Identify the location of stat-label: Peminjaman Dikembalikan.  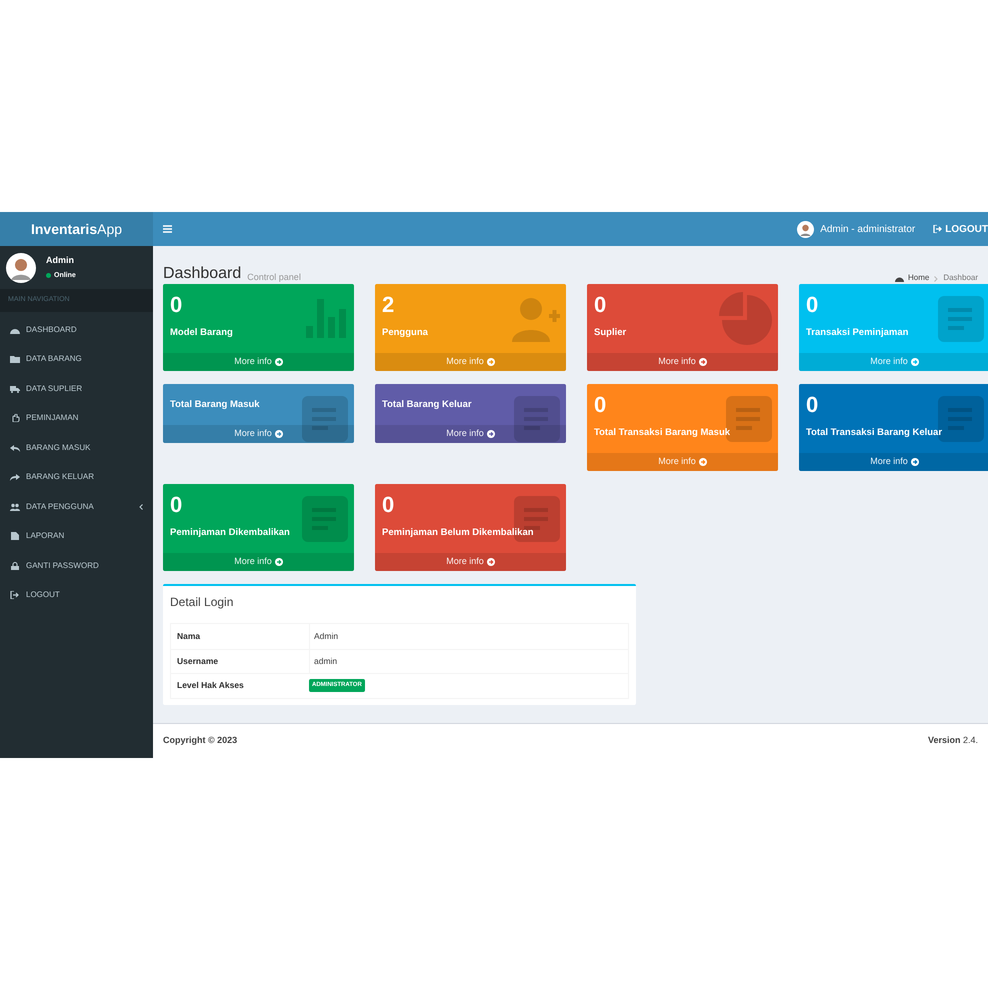
(230, 533).